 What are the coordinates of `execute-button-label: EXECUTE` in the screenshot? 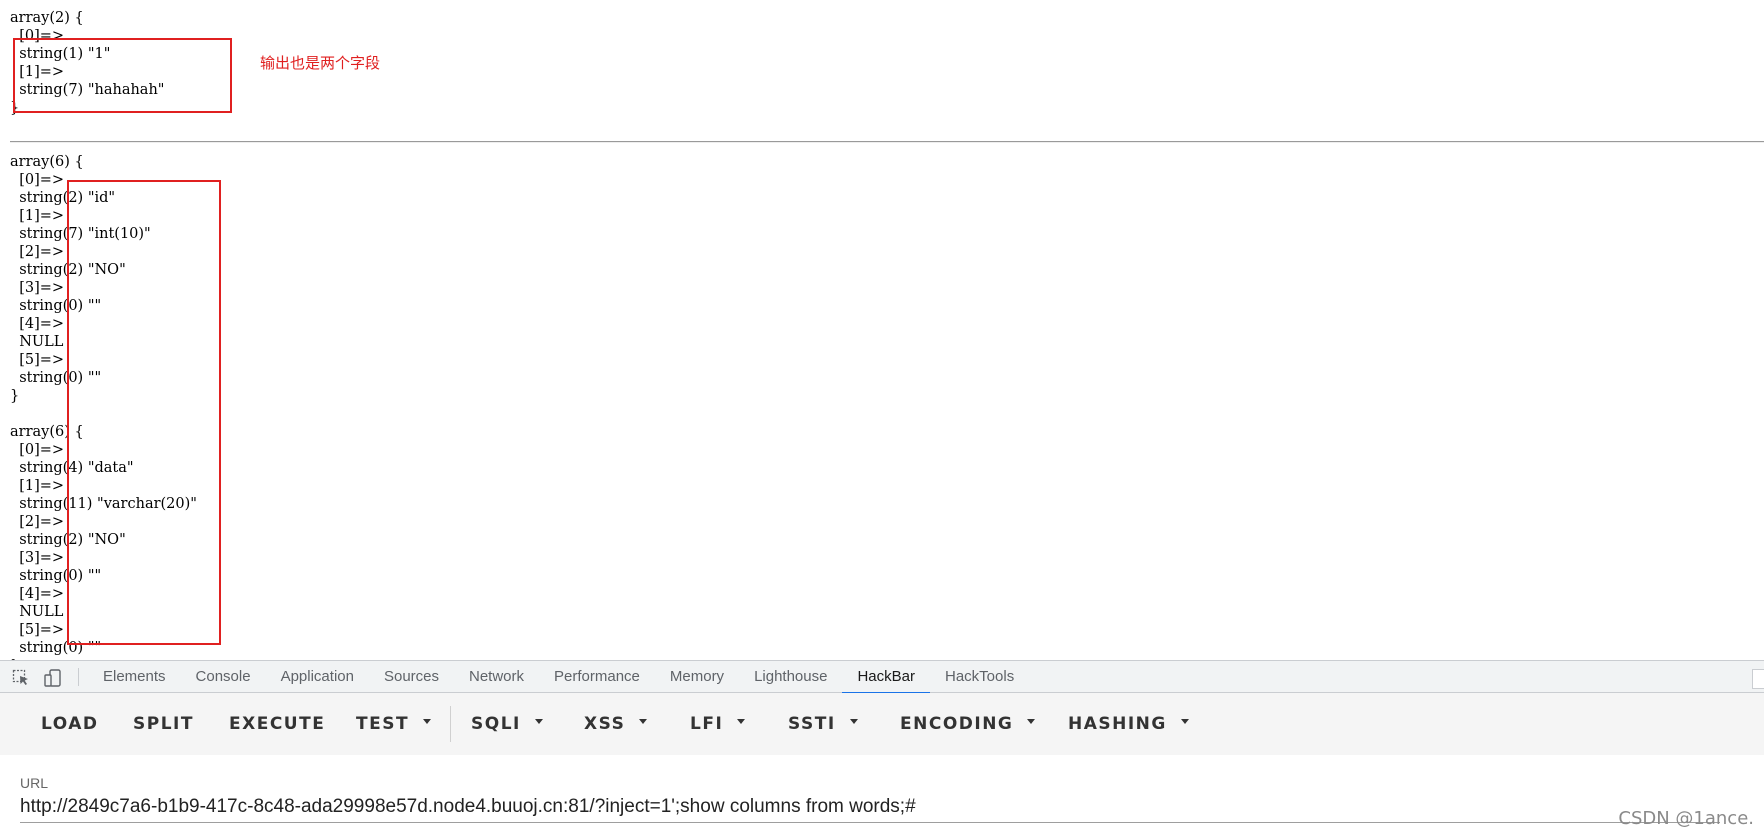 It's located at (277, 724).